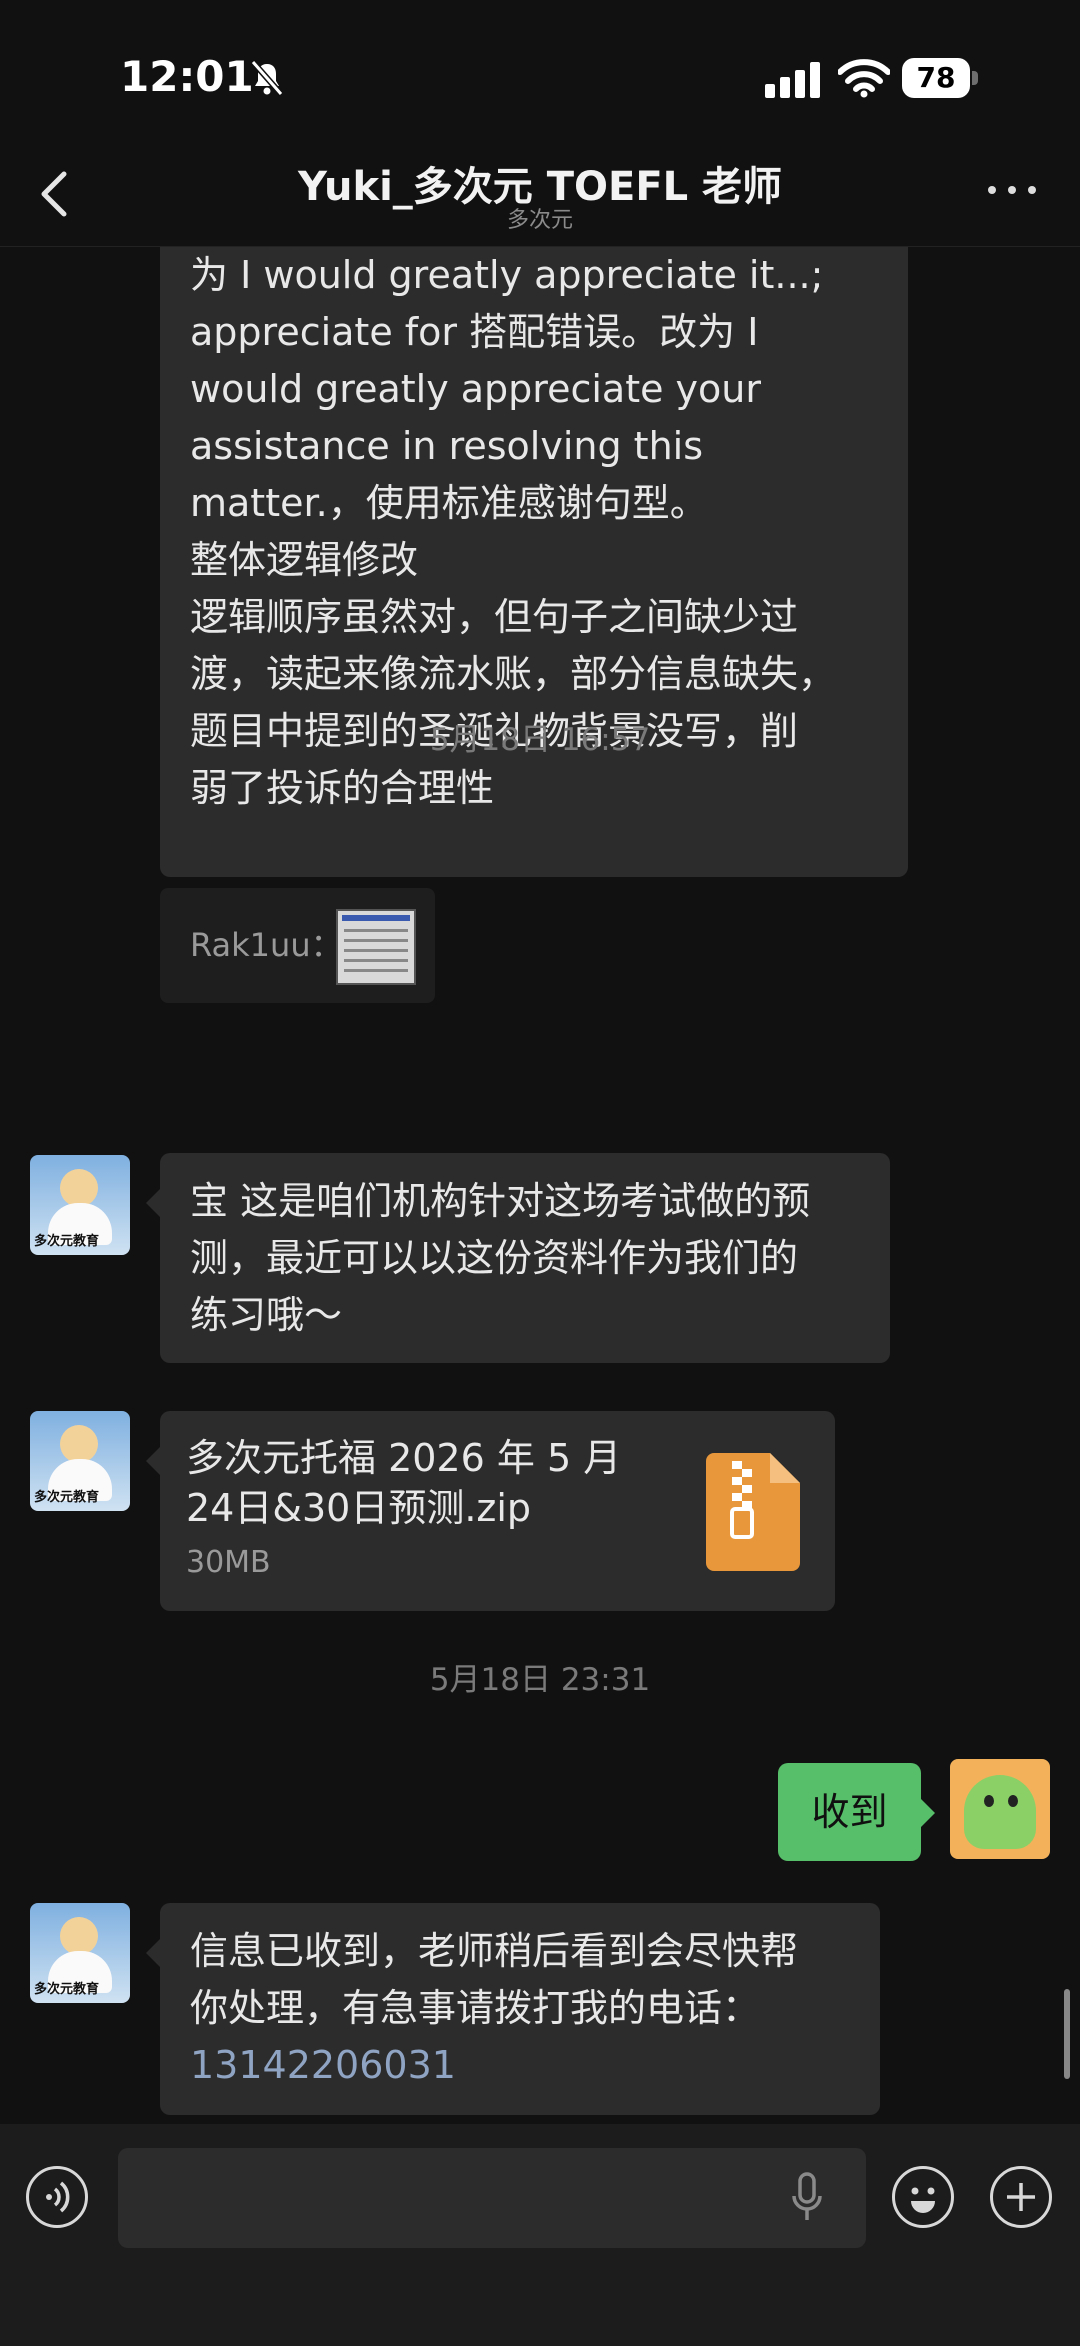  I want to click on quoted-reply: Rak1uu：, so click(297, 945).